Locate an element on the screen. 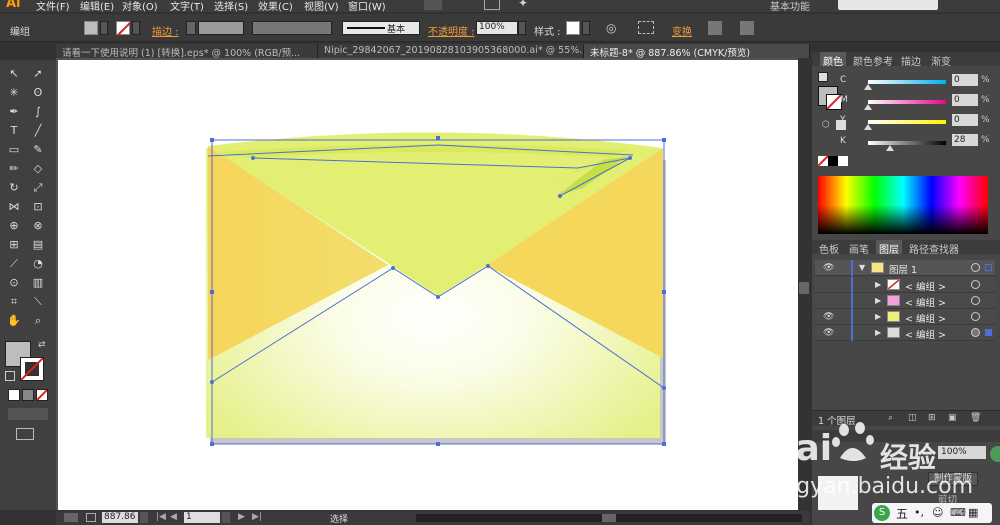 Image resolution: width=1000 pixels, height=525 pixels. out-of-gamut-icon: ⬡ is located at coordinates (826, 125).